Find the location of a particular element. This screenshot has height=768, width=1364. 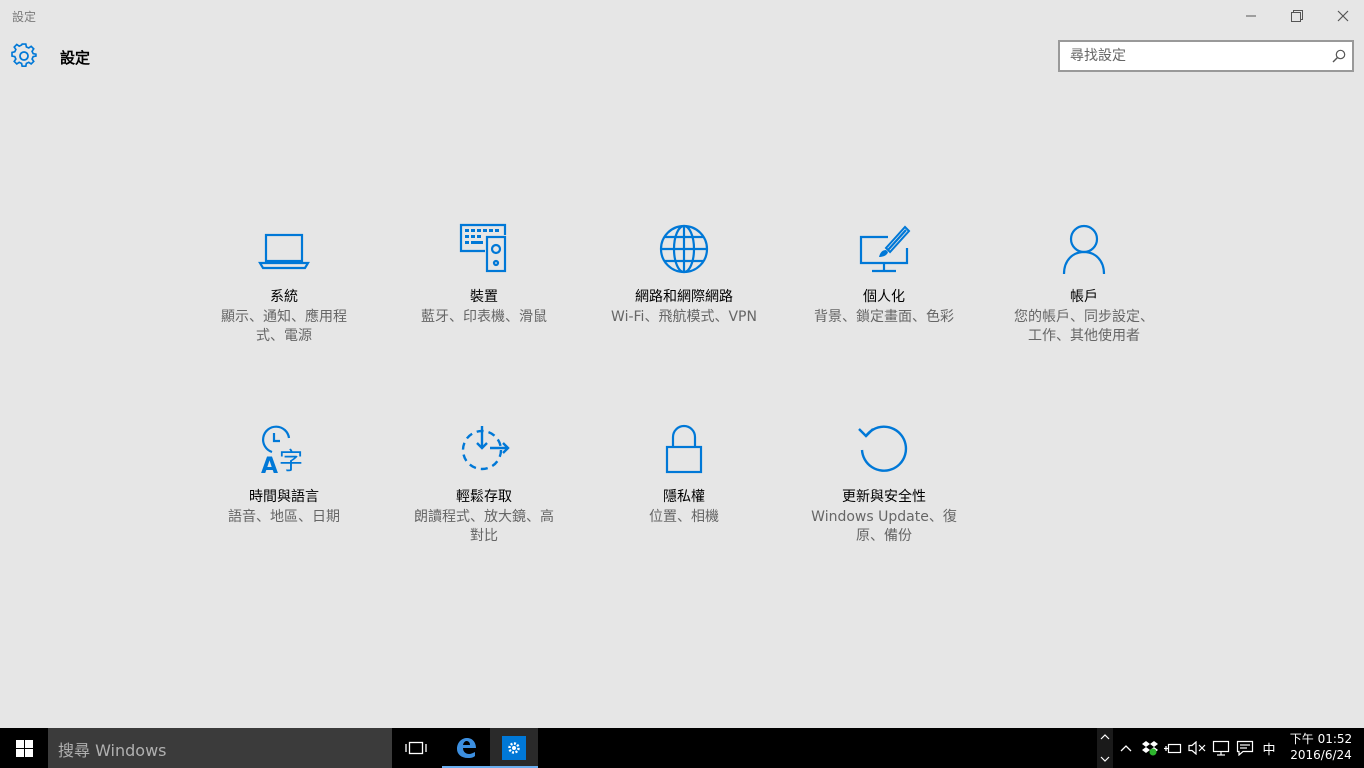

lock-icon is located at coordinates (684, 449).